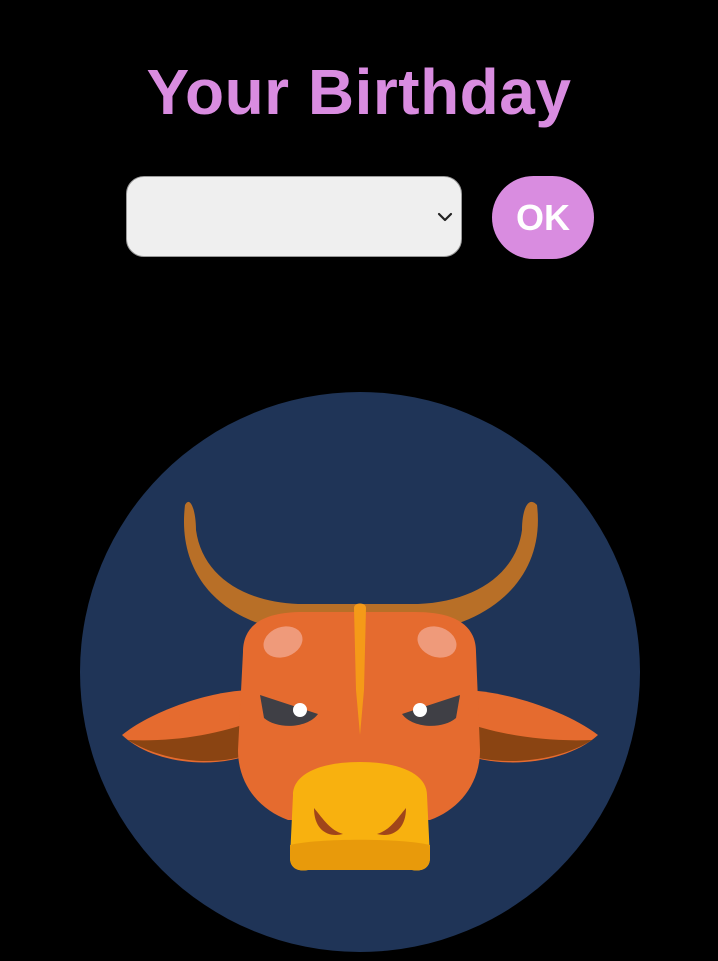 Image resolution: width=718 pixels, height=961 pixels. I want to click on chevron-down-icon, so click(445, 217).